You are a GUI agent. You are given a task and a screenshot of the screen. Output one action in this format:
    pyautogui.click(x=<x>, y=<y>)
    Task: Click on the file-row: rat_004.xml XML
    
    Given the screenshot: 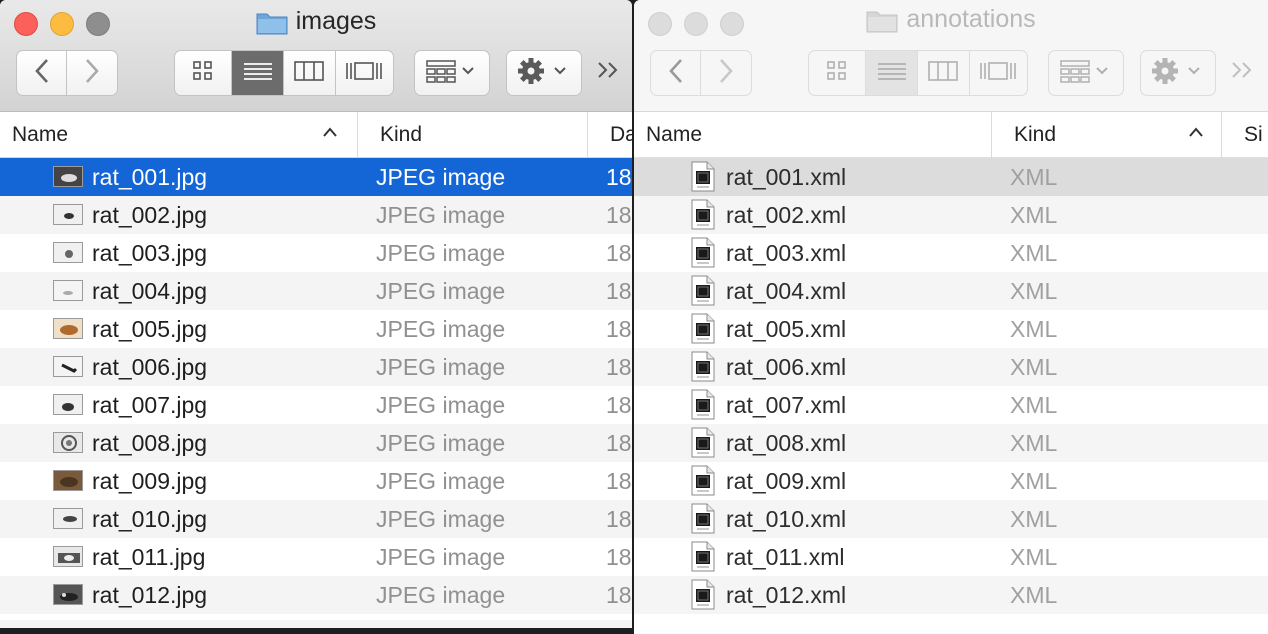 What is the action you would take?
    pyautogui.click(x=951, y=291)
    